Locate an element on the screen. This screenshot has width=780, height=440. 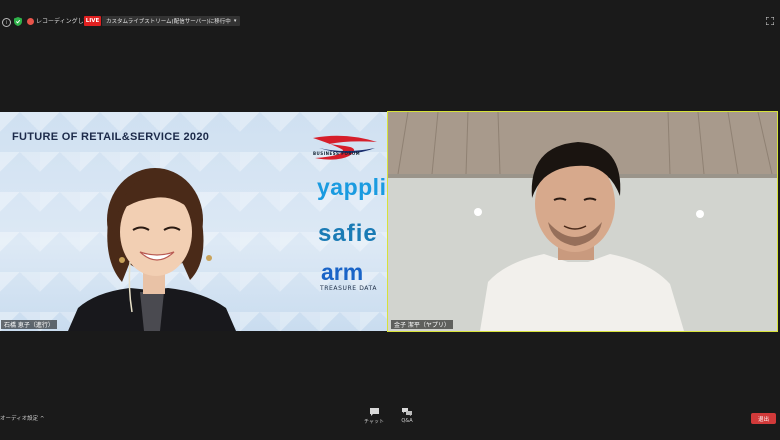
chat-button: チャット is located at coordinates (374, 416).